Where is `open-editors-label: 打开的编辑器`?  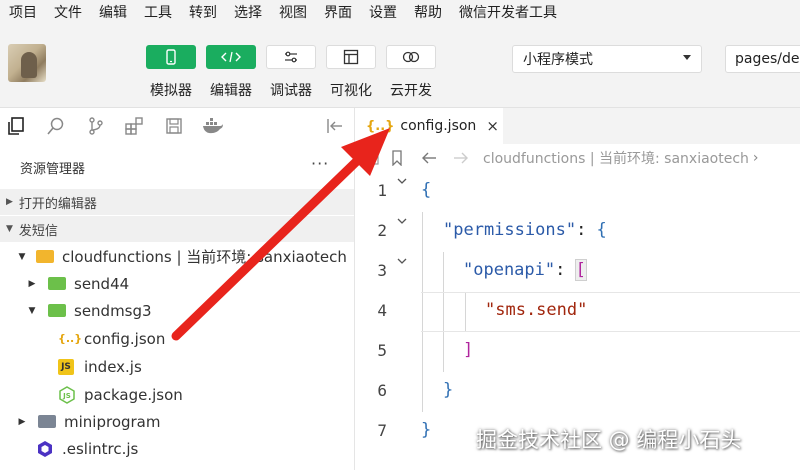
open-editors-label: 打开的编辑器 is located at coordinates (57, 204).